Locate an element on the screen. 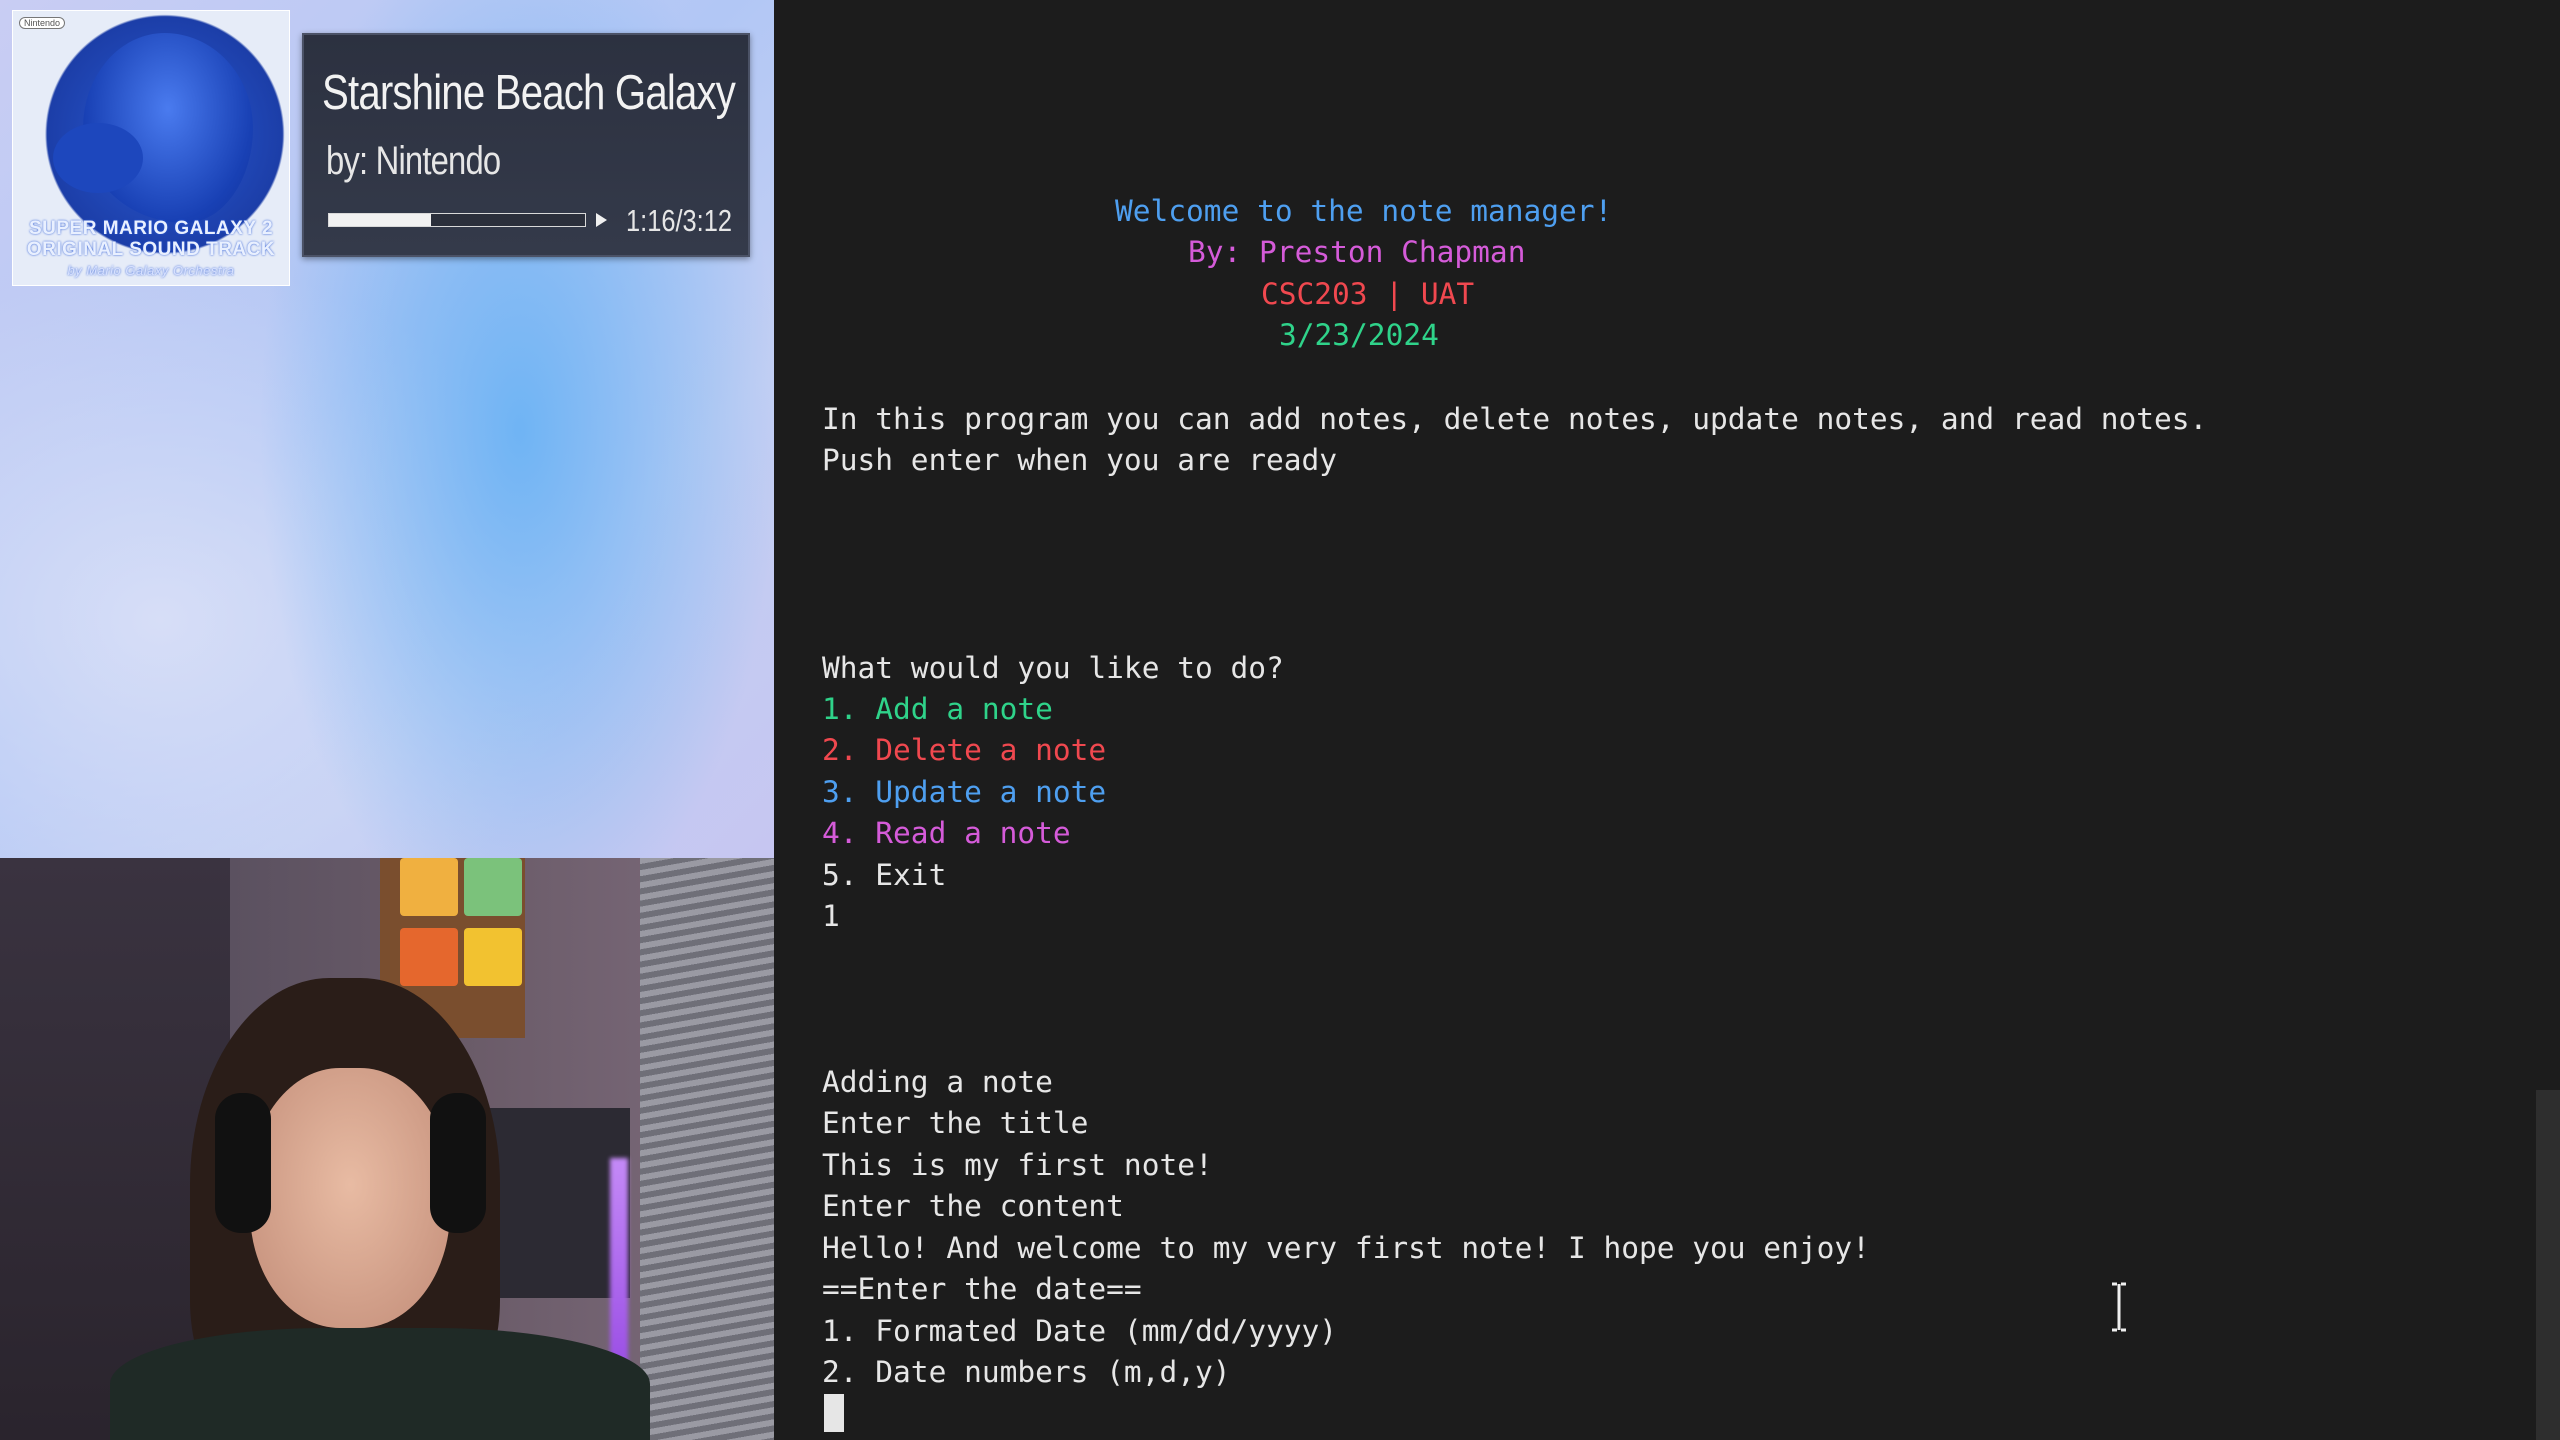  session-line: 1. Formated Date (mm/dd/yyyy) is located at coordinates (1080, 1331).